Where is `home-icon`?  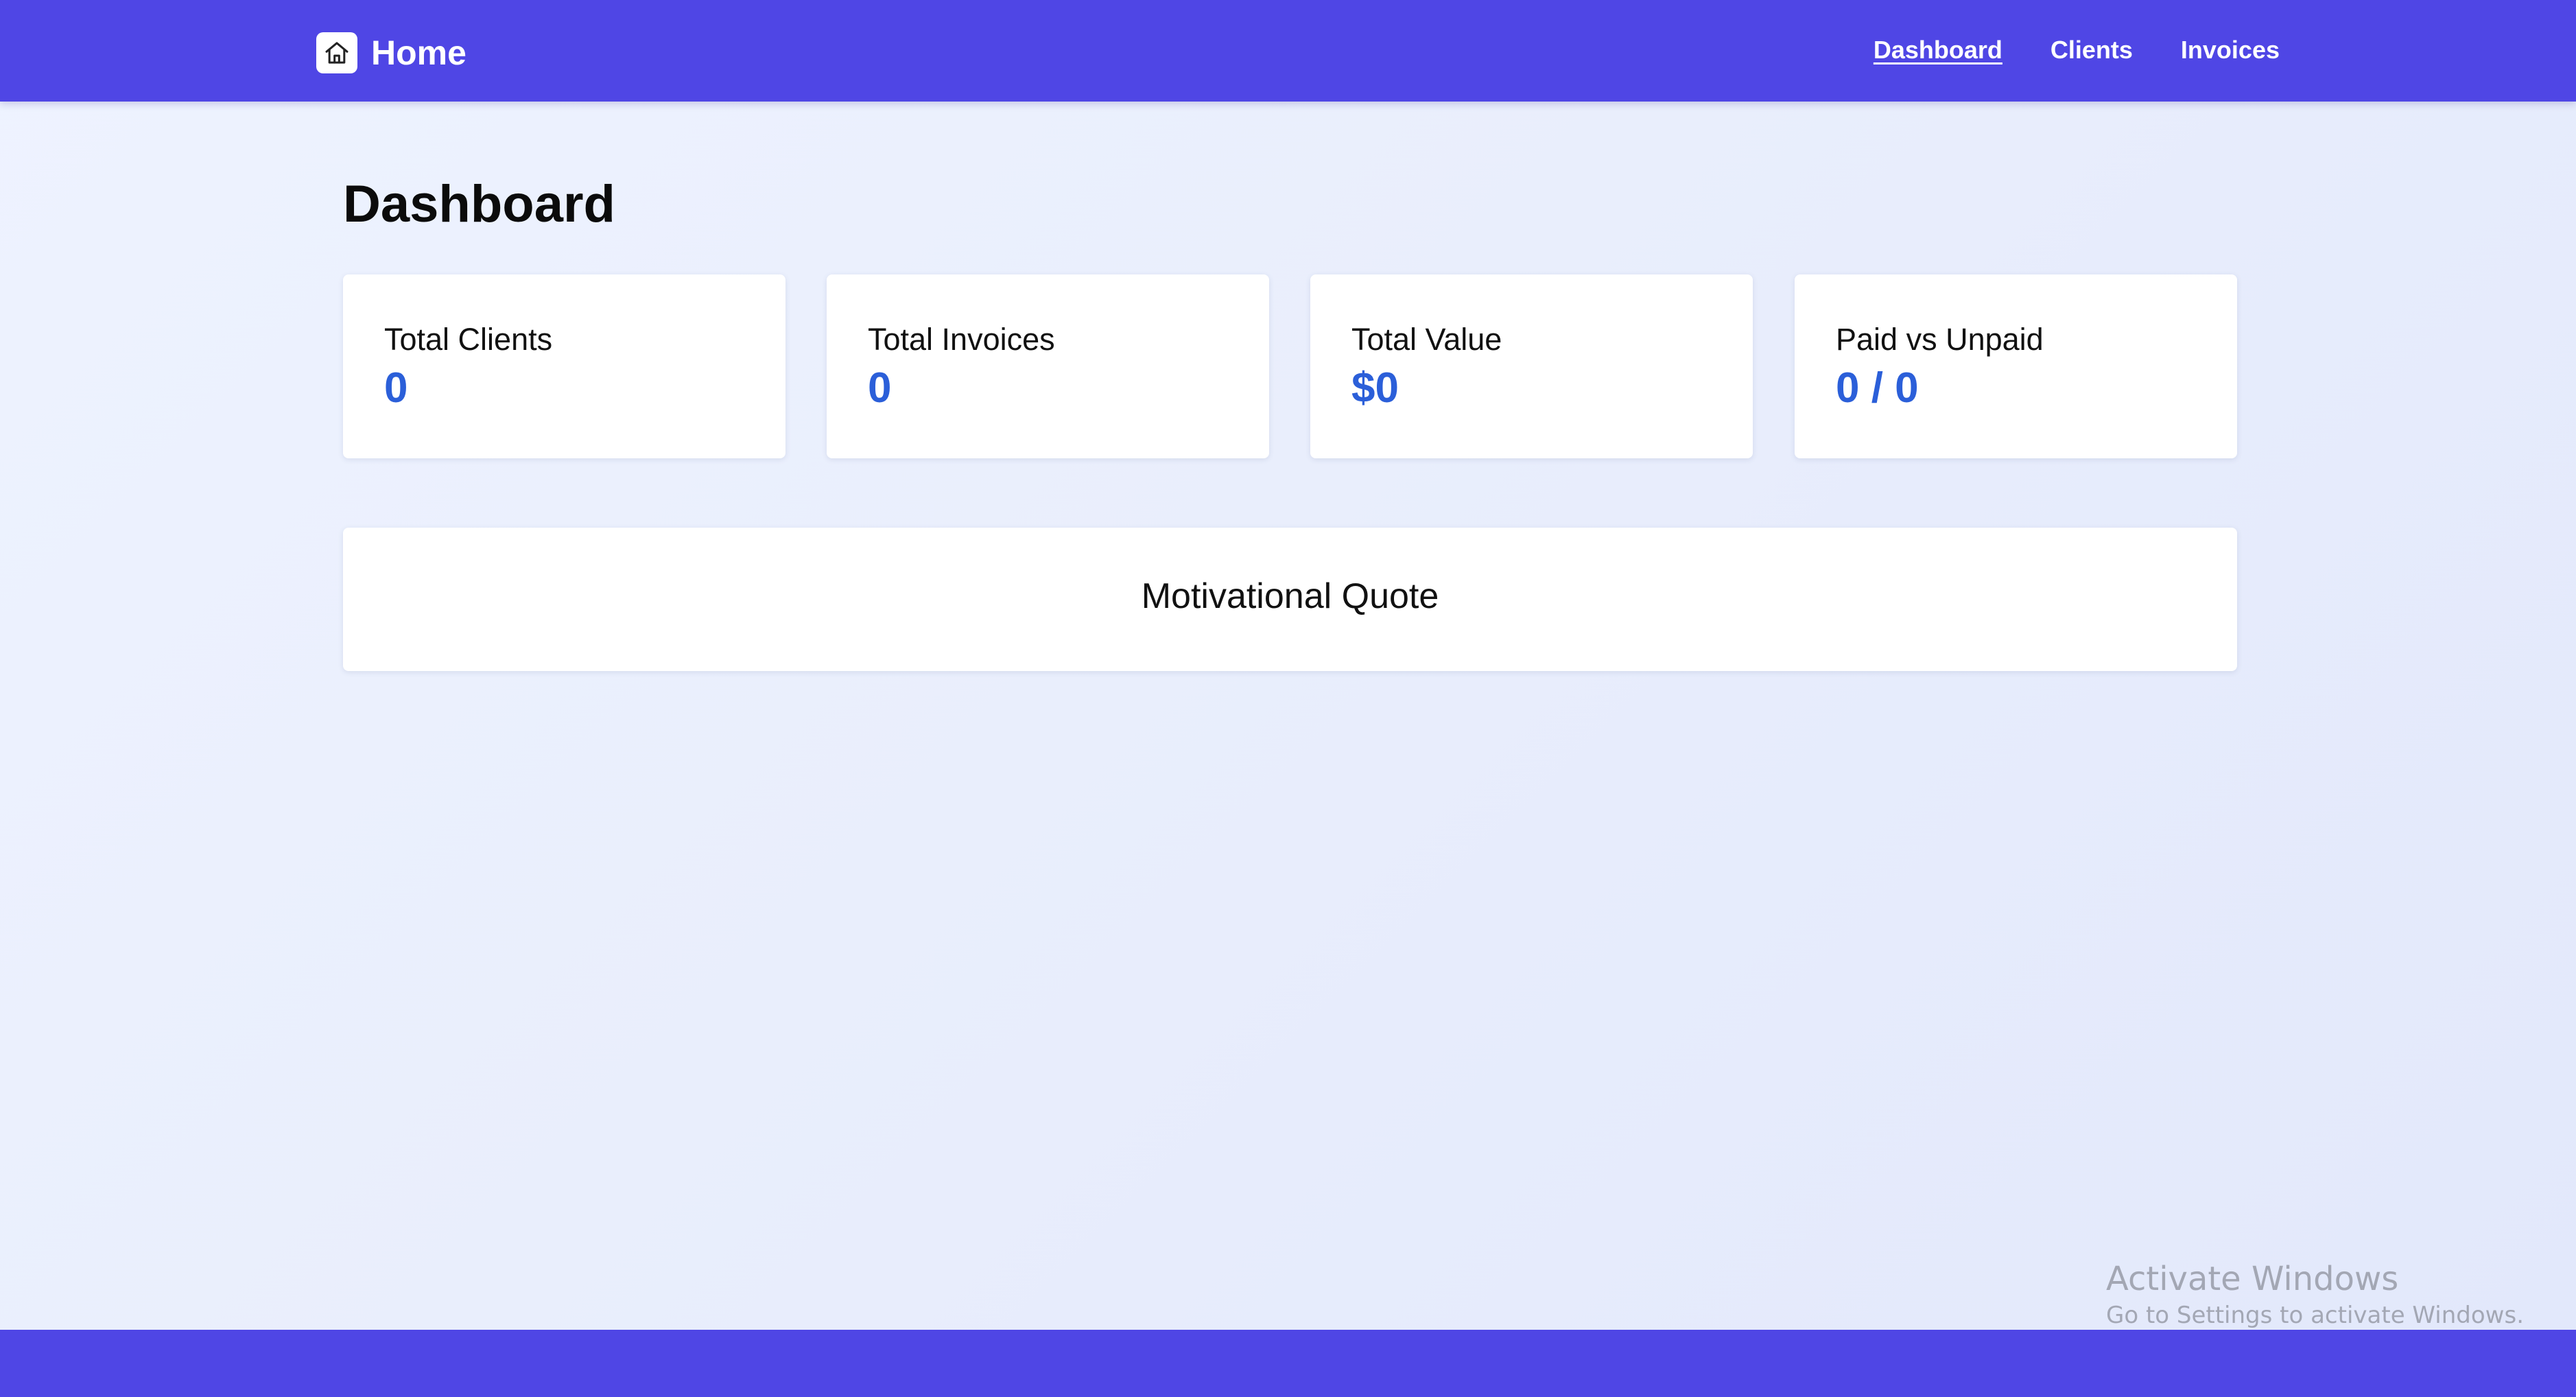 home-icon is located at coordinates (336, 52).